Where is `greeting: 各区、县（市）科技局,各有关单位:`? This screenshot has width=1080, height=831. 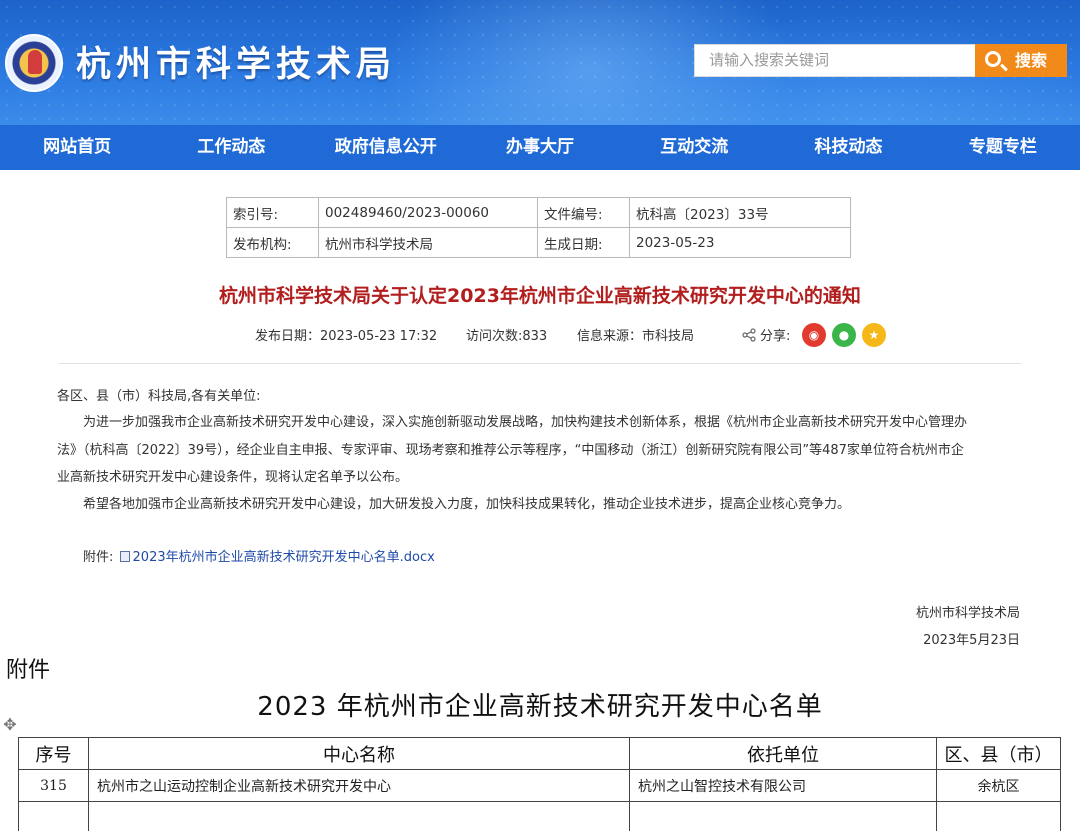 greeting: 各区、县（市）科技局,各有关单位: is located at coordinates (159, 396).